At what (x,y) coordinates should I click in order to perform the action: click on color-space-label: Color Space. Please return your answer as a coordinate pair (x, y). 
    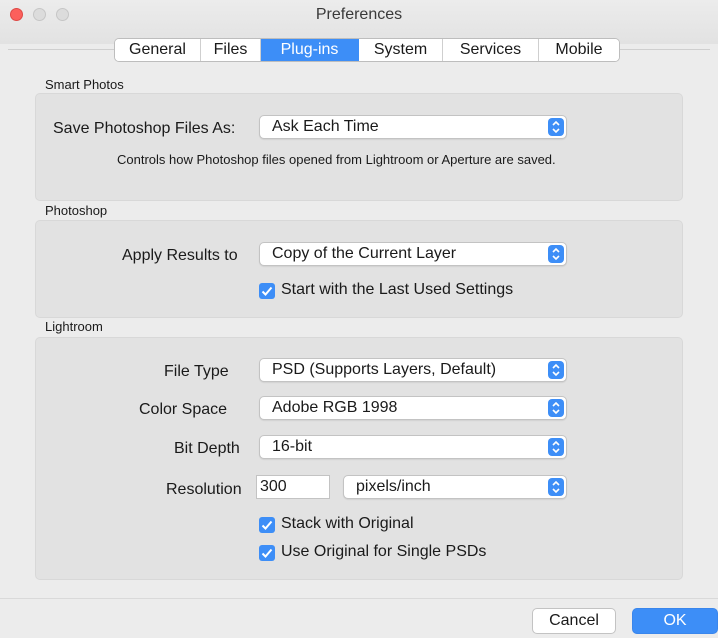
    Looking at the image, I should click on (183, 409).